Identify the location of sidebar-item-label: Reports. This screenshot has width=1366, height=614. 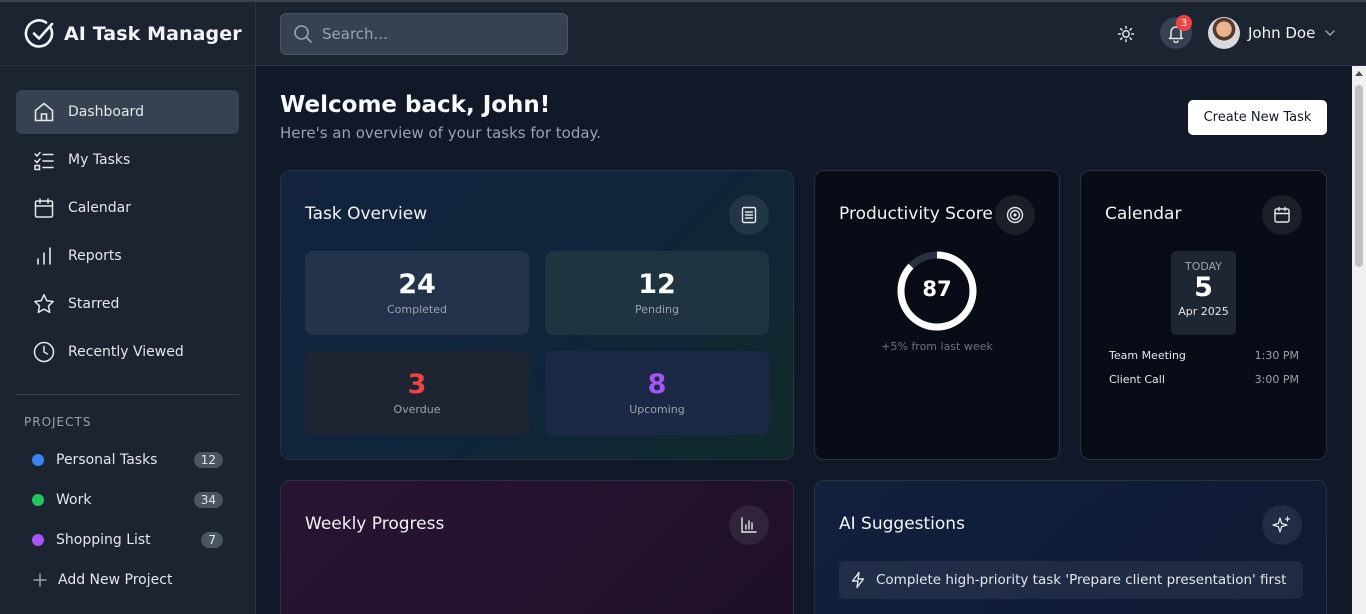
(95, 256).